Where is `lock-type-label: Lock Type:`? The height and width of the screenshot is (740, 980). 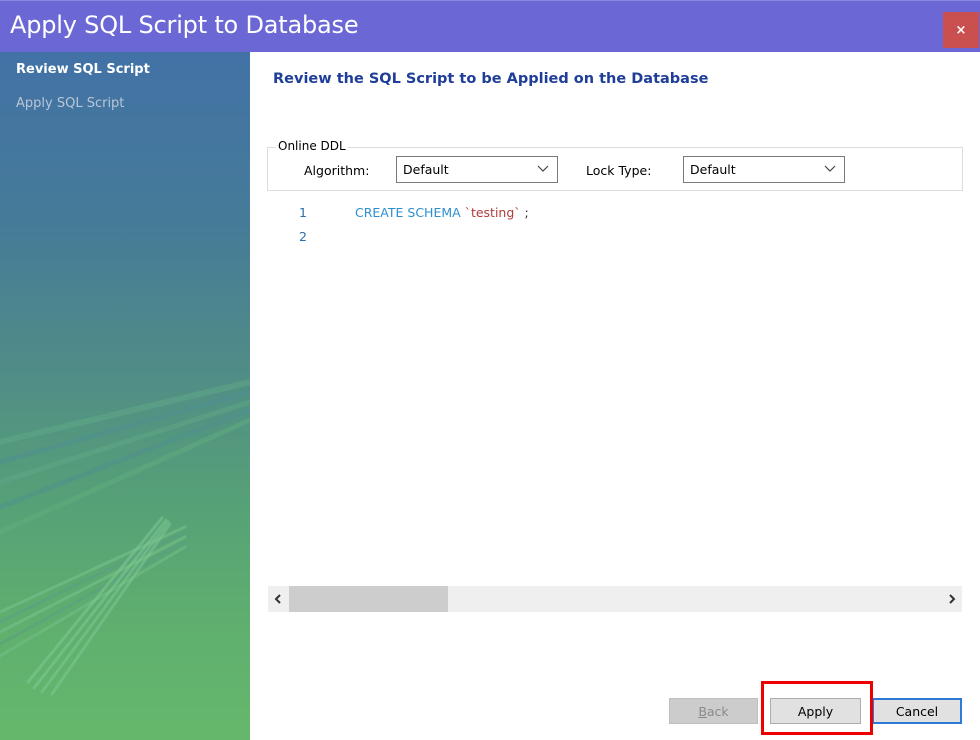 lock-type-label: Lock Type: is located at coordinates (619, 170).